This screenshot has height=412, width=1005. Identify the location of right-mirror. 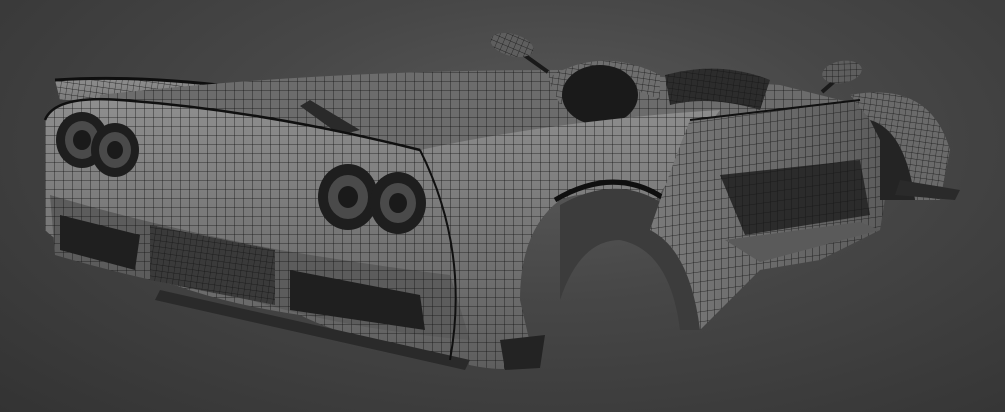
(841, 77).